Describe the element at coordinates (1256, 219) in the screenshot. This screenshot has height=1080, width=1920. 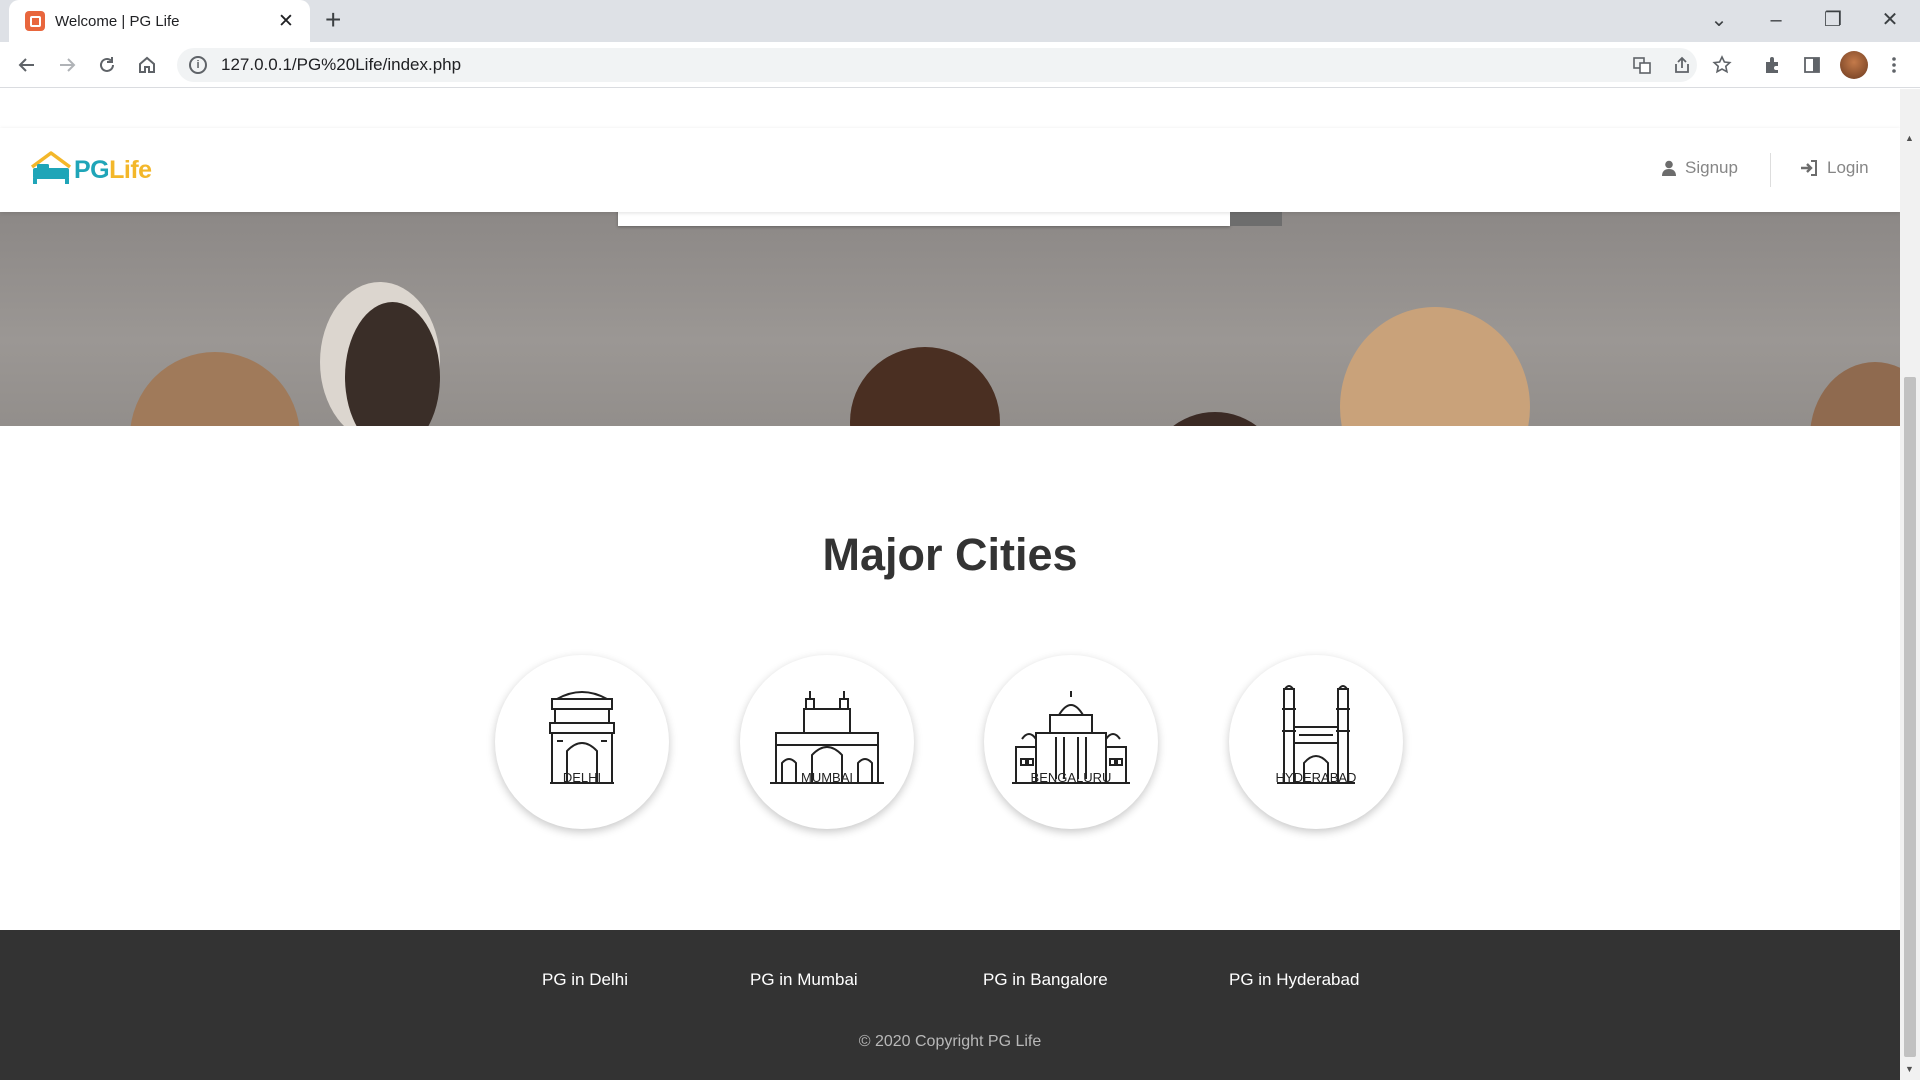
I see `search-button` at that location.